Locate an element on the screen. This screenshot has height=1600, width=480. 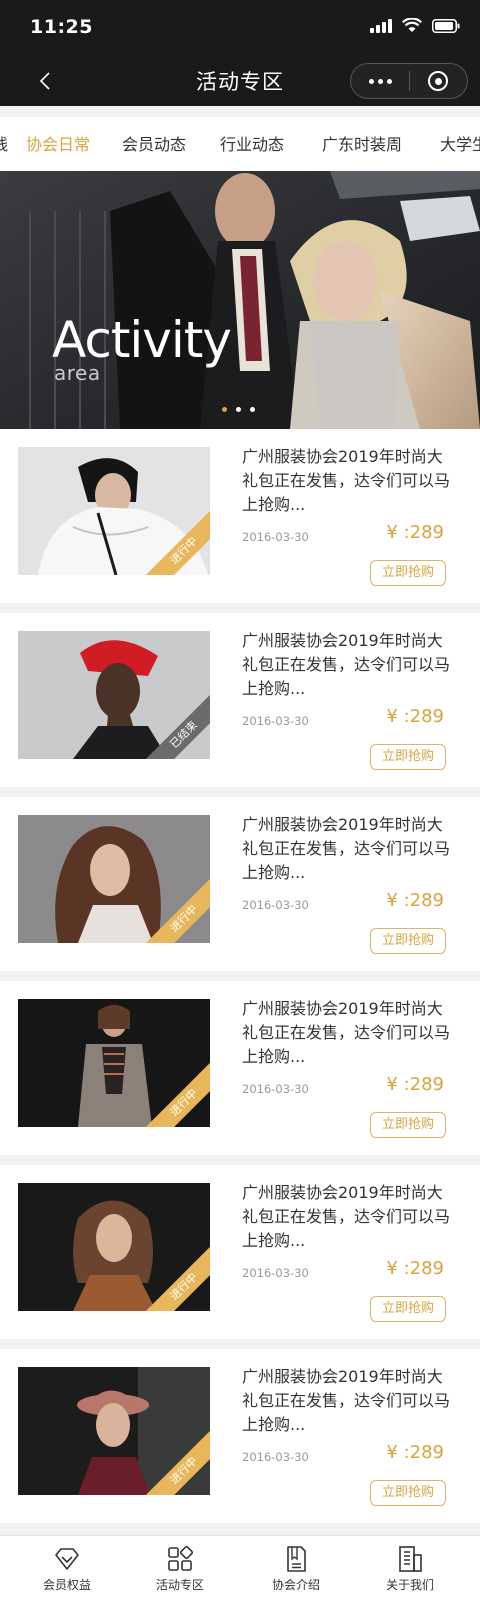
grid-icon is located at coordinates (181, 1558).